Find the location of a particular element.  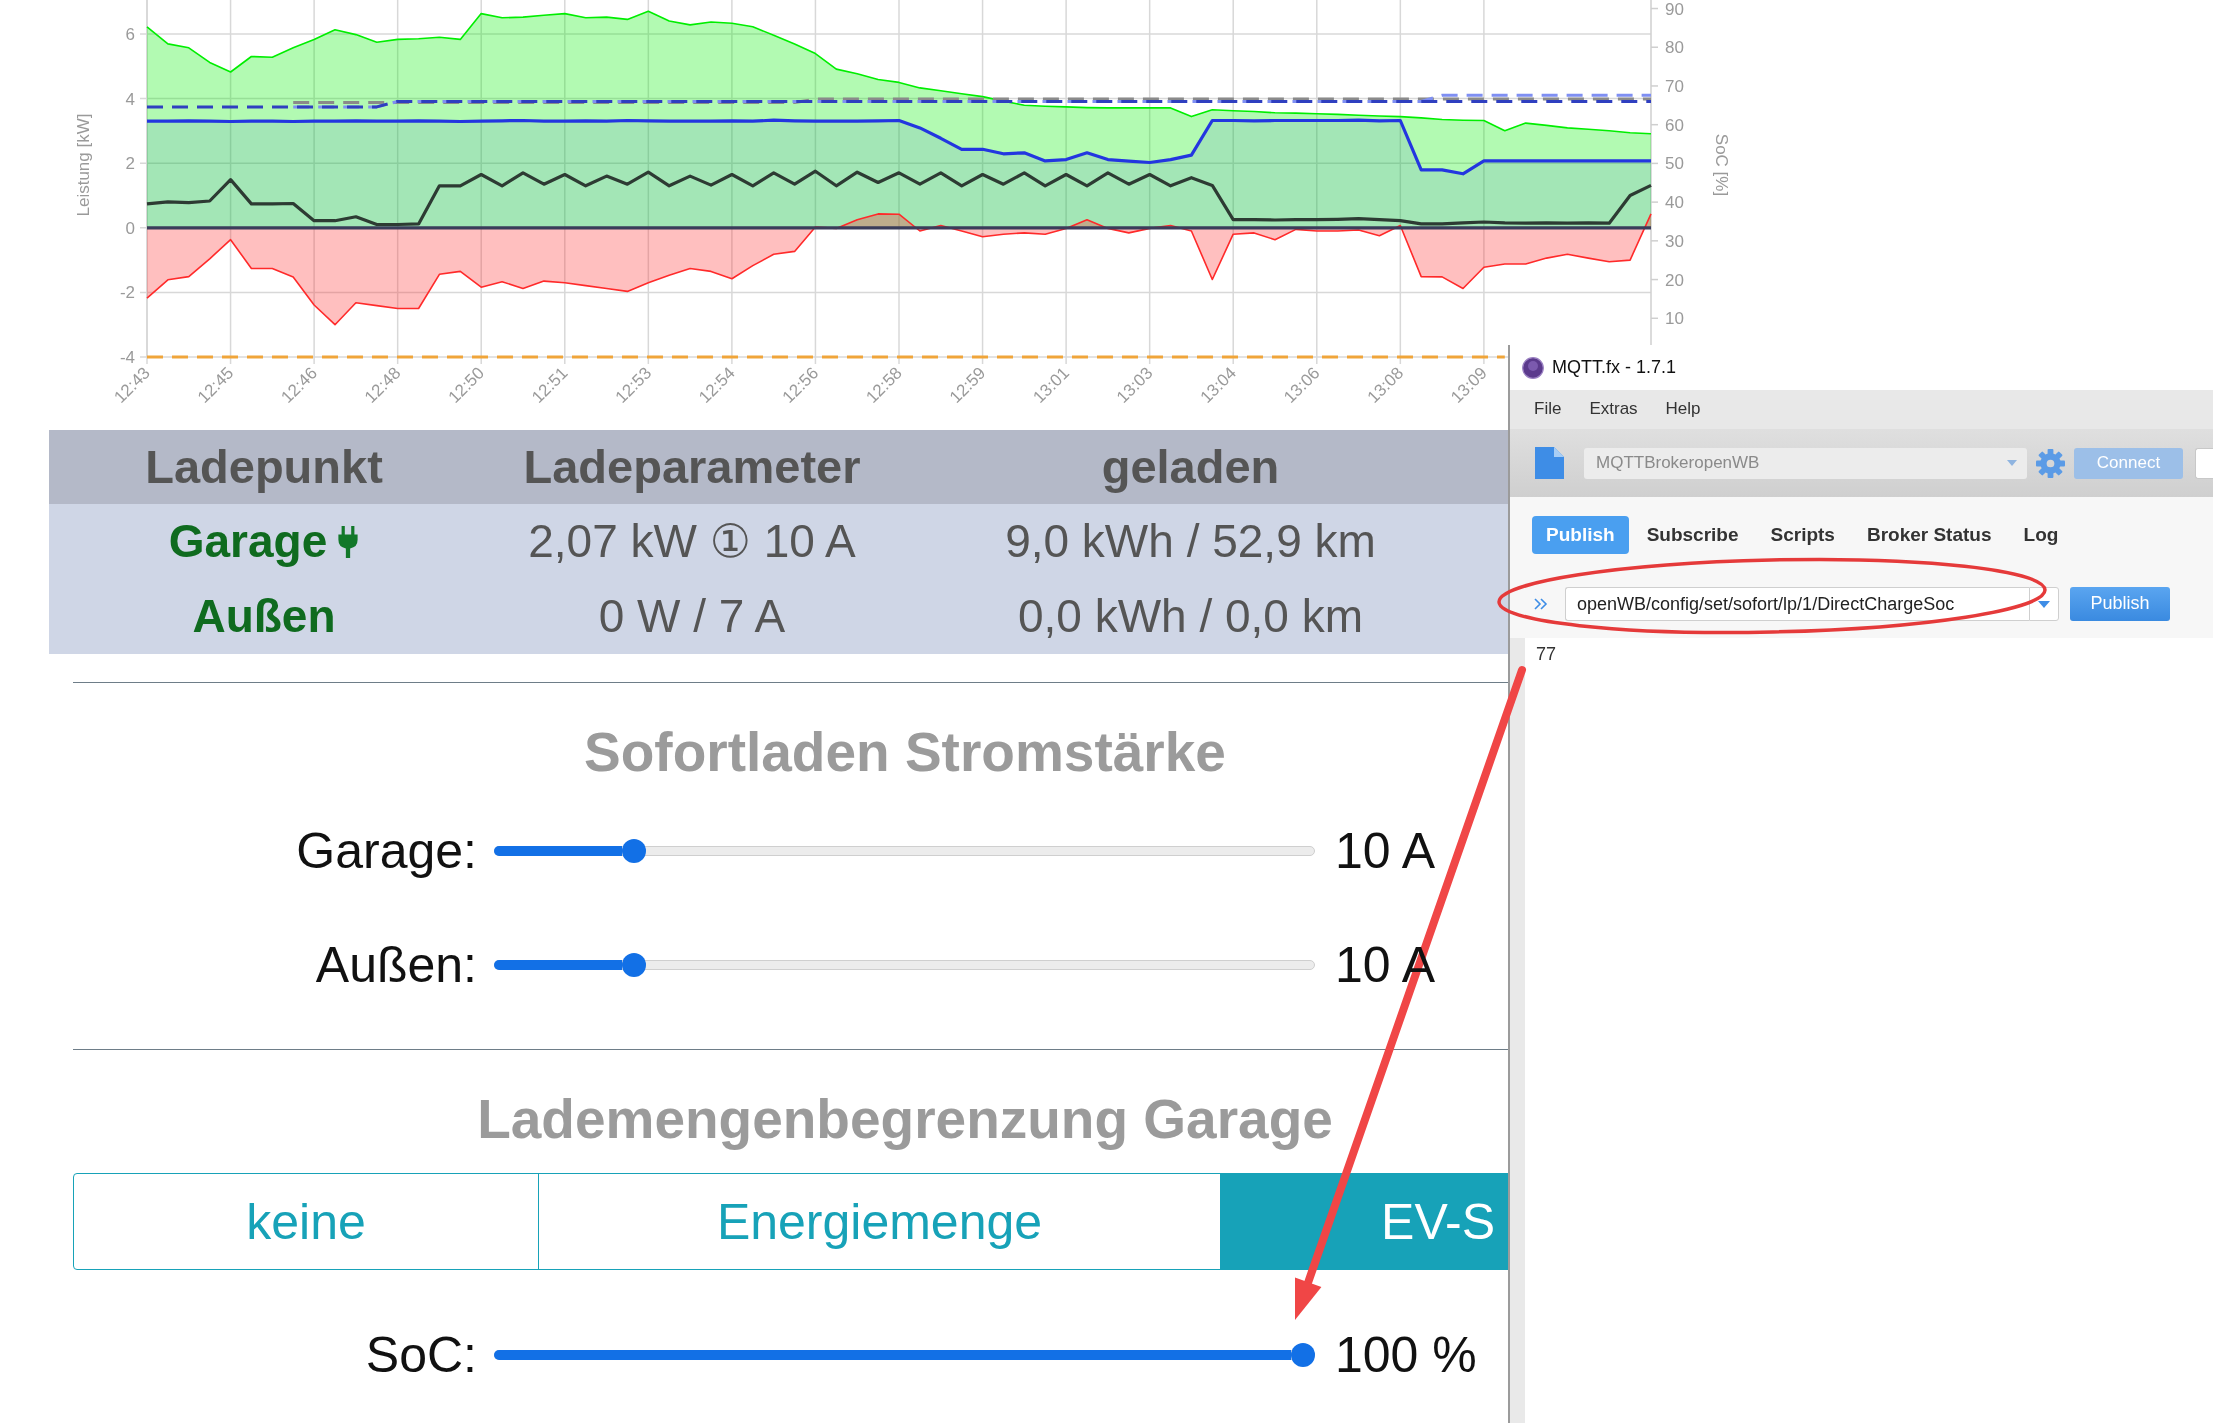

dropdown-button is located at coordinates (2044, 604).